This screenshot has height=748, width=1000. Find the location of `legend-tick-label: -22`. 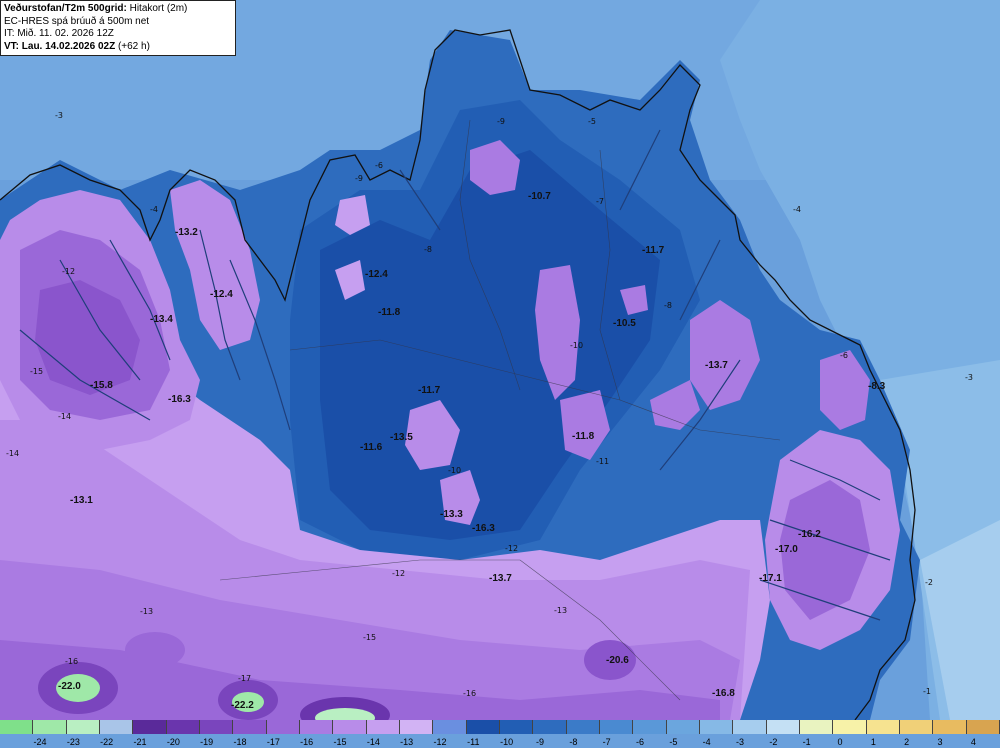

legend-tick-label: -22 is located at coordinates (107, 742).